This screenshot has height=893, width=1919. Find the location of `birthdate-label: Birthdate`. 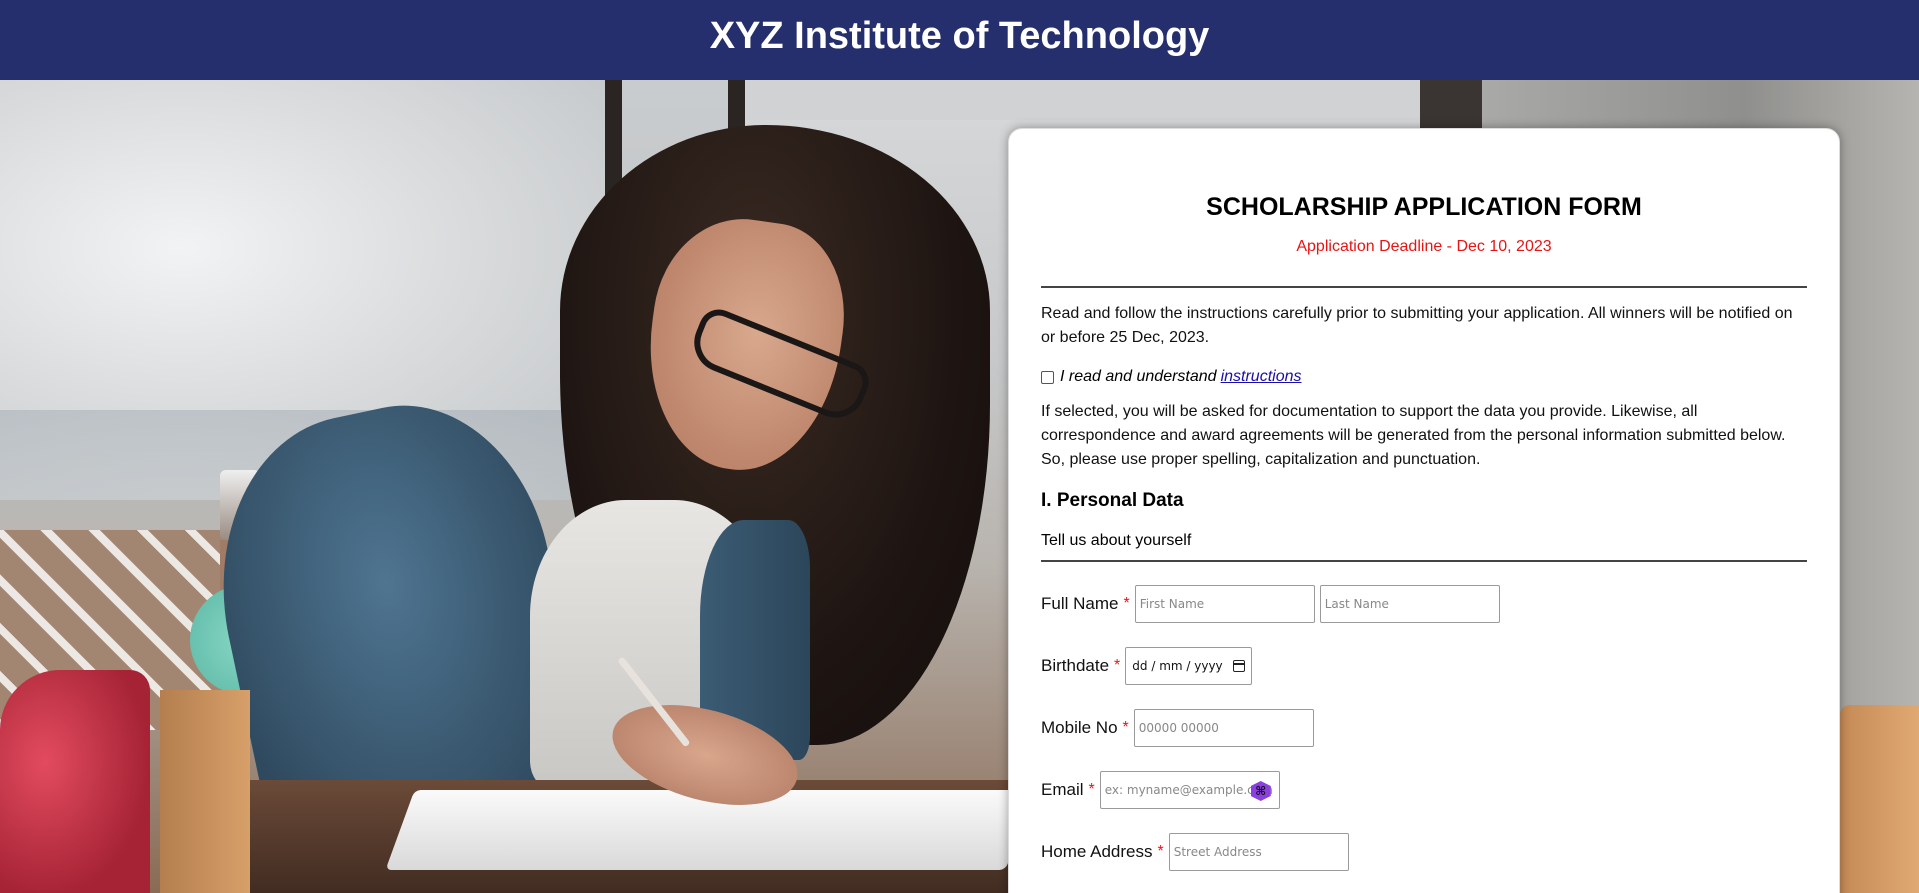

birthdate-label: Birthdate is located at coordinates (1075, 665).